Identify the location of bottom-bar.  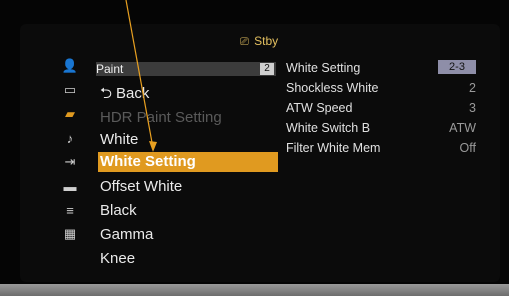
(254, 290).